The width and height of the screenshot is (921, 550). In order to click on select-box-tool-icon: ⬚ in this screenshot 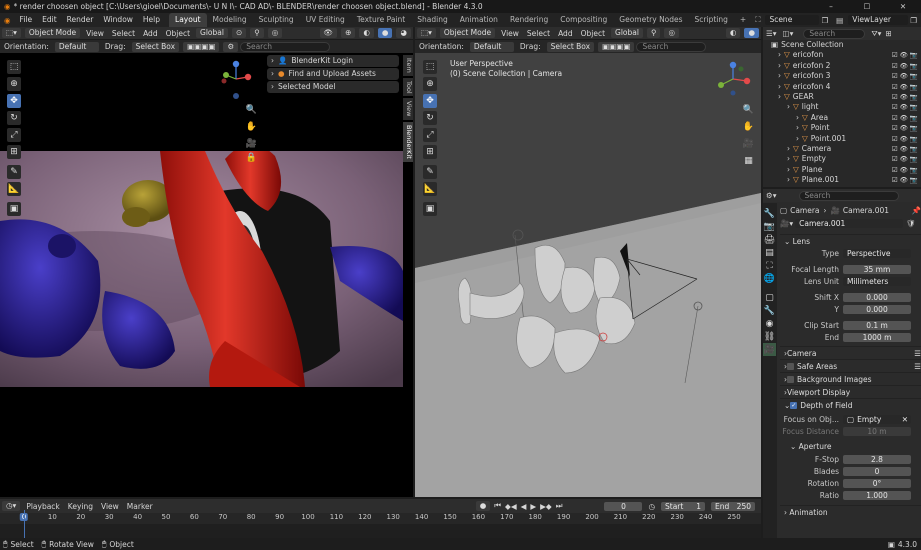, I will do `click(14, 67)`.